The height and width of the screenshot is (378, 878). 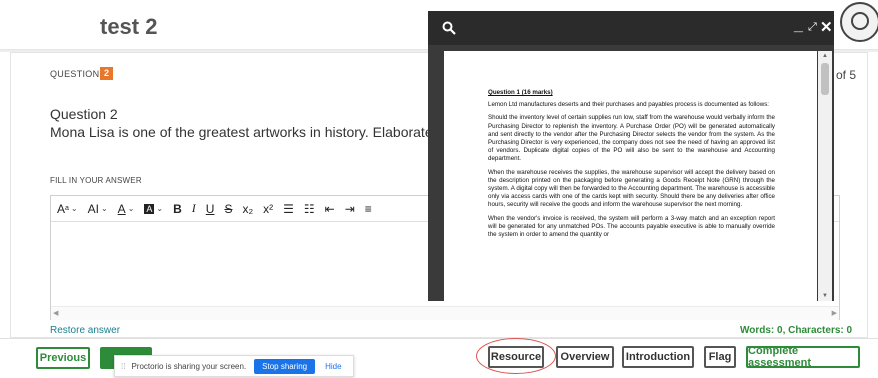 I want to click on scroll-left-icon: ◀, so click(x=55, y=313).